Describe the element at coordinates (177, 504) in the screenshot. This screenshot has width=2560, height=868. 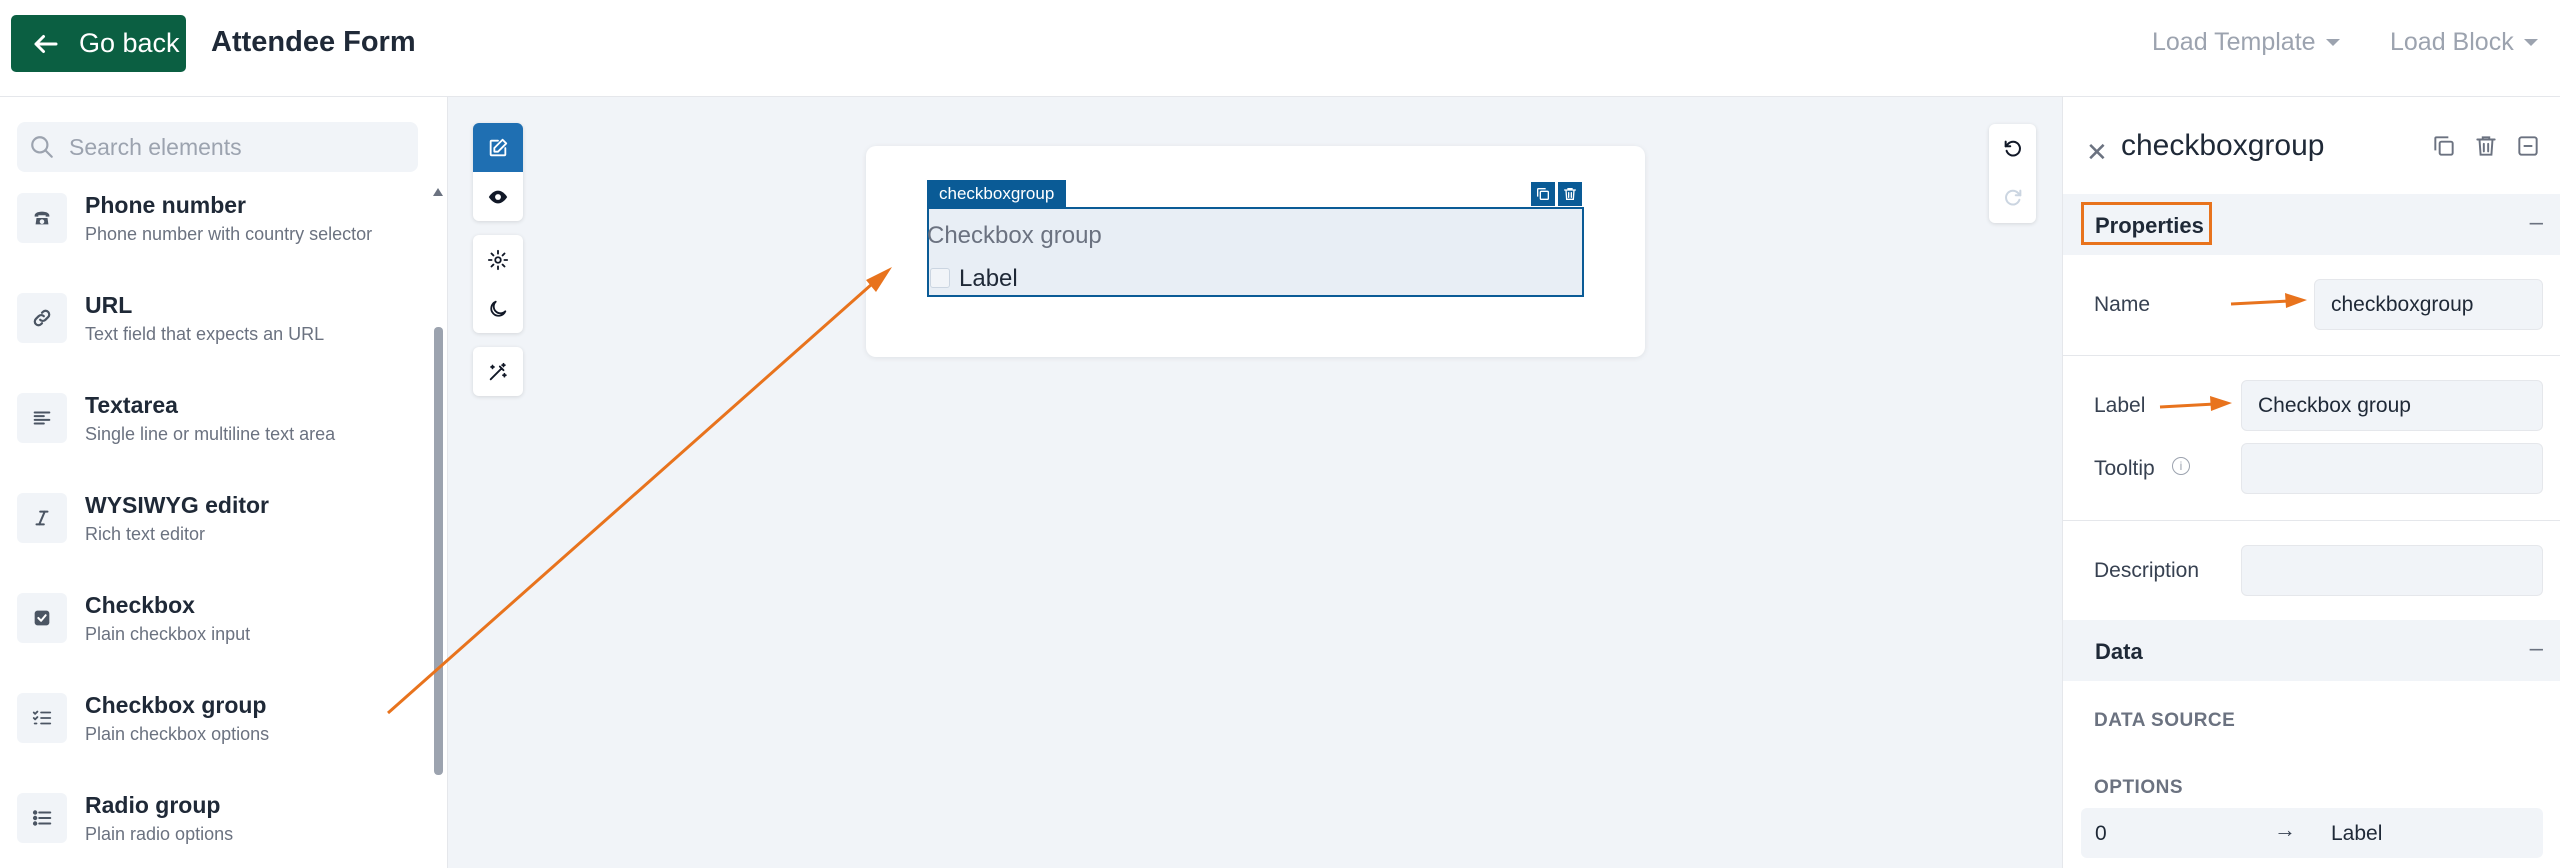
I see `element-name: WYSIWYG editor` at that location.